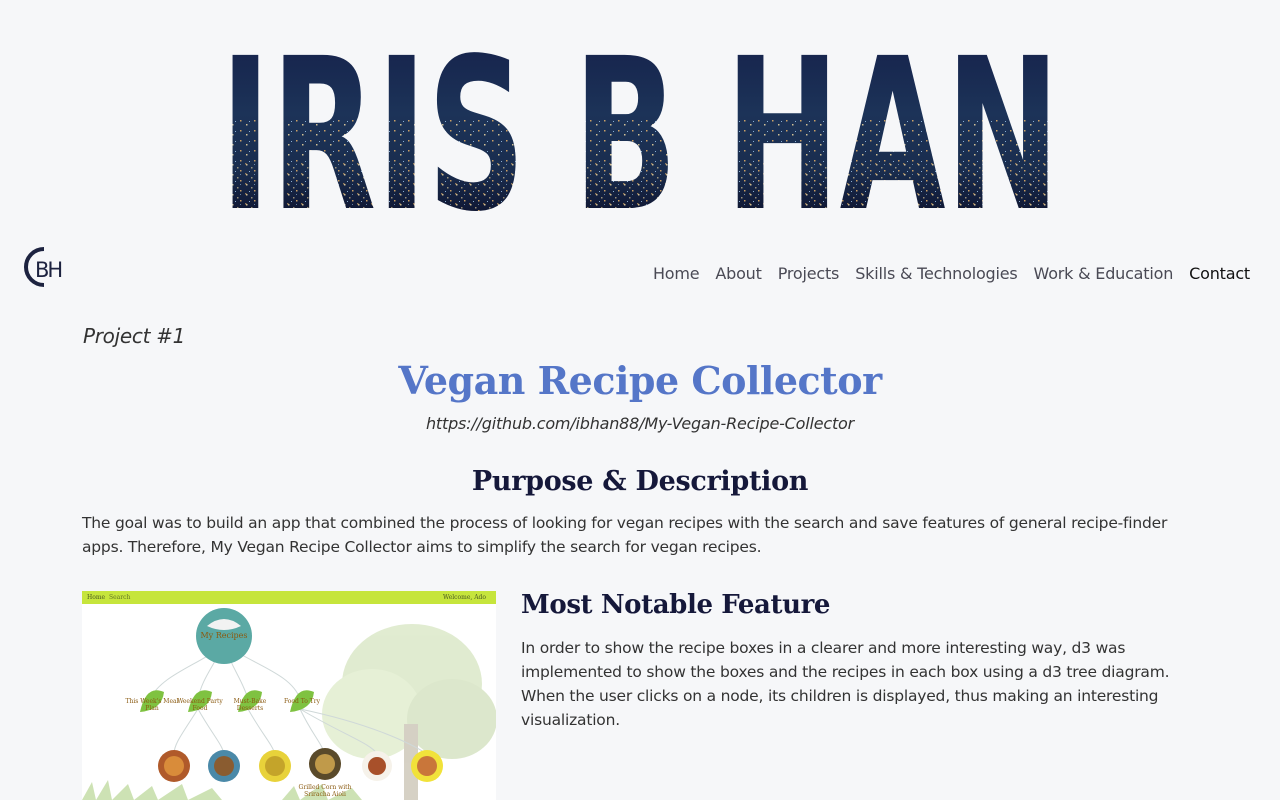 This screenshot has width=1280, height=800. What do you see at coordinates (809, 273) in the screenshot?
I see `nav-projects: Projects` at bounding box center [809, 273].